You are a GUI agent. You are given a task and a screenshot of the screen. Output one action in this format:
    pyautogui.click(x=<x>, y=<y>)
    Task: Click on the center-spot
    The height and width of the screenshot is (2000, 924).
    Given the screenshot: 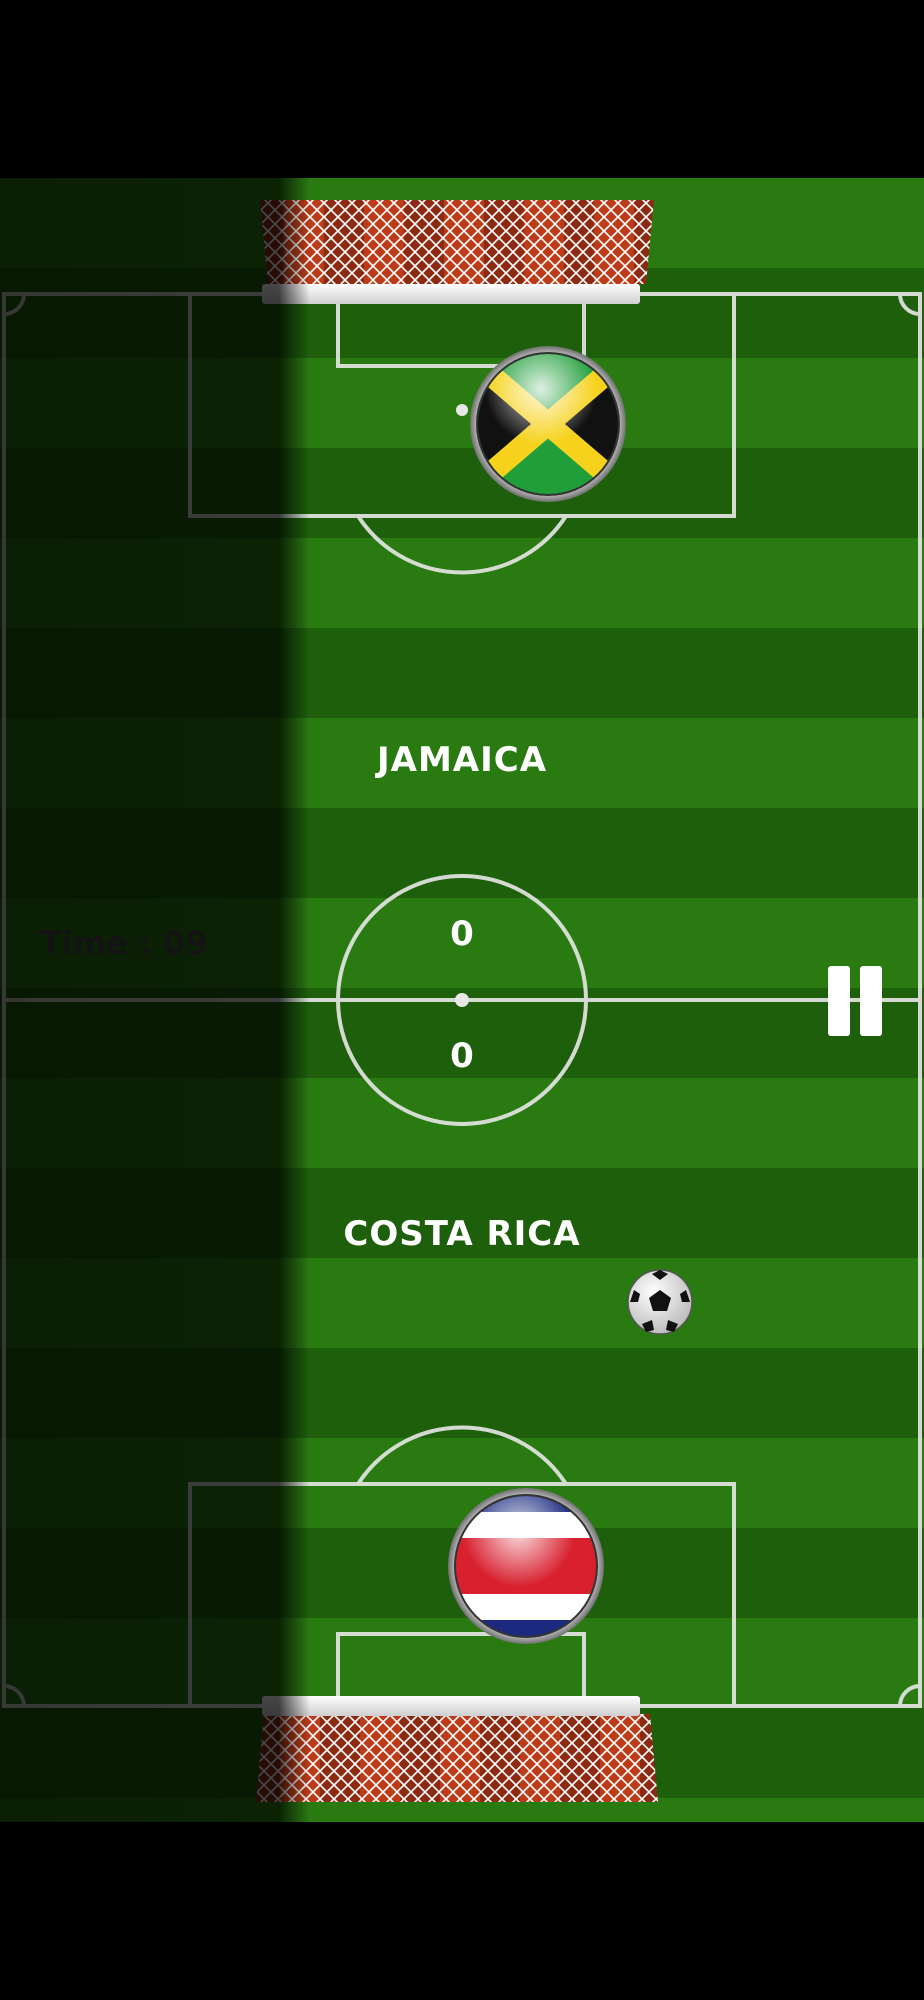 What is the action you would take?
    pyautogui.click(x=462, y=1000)
    